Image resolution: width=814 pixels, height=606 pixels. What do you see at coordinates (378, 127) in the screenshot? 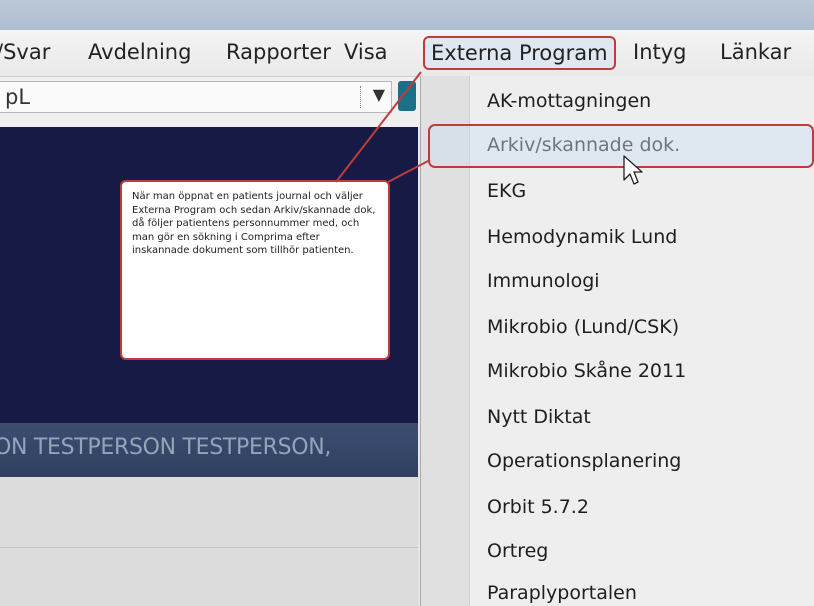
I see `arrow-to-menu` at bounding box center [378, 127].